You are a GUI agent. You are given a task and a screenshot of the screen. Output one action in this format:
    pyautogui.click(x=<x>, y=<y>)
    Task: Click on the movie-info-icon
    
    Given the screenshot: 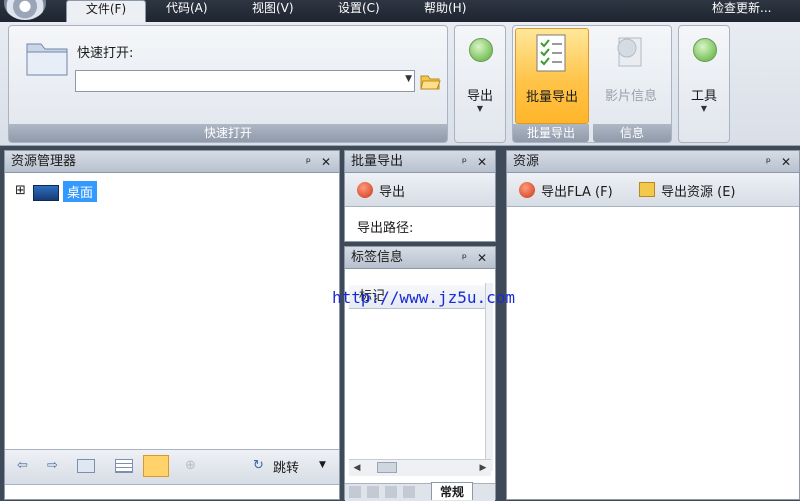 What is the action you would take?
    pyautogui.click(x=629, y=52)
    